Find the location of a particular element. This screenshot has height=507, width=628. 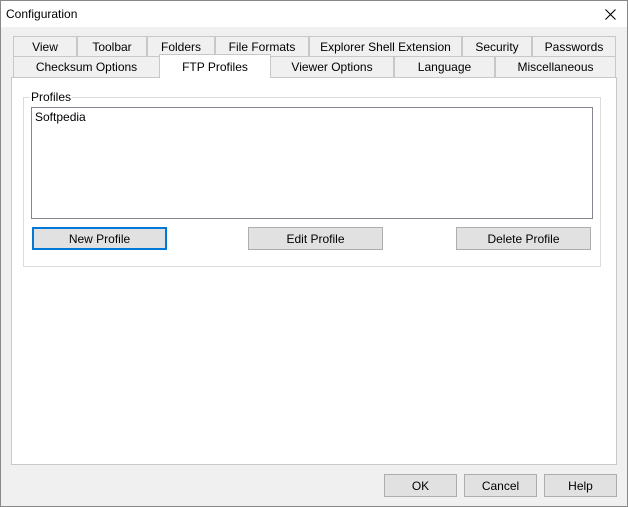

tab-label: View is located at coordinates (45, 47).